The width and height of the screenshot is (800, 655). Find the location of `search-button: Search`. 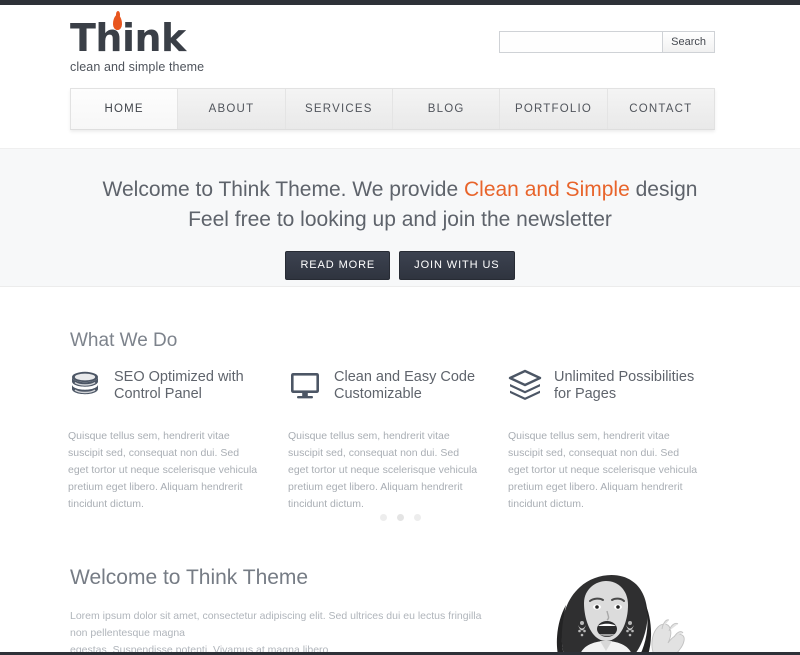

search-button: Search is located at coordinates (688, 42).